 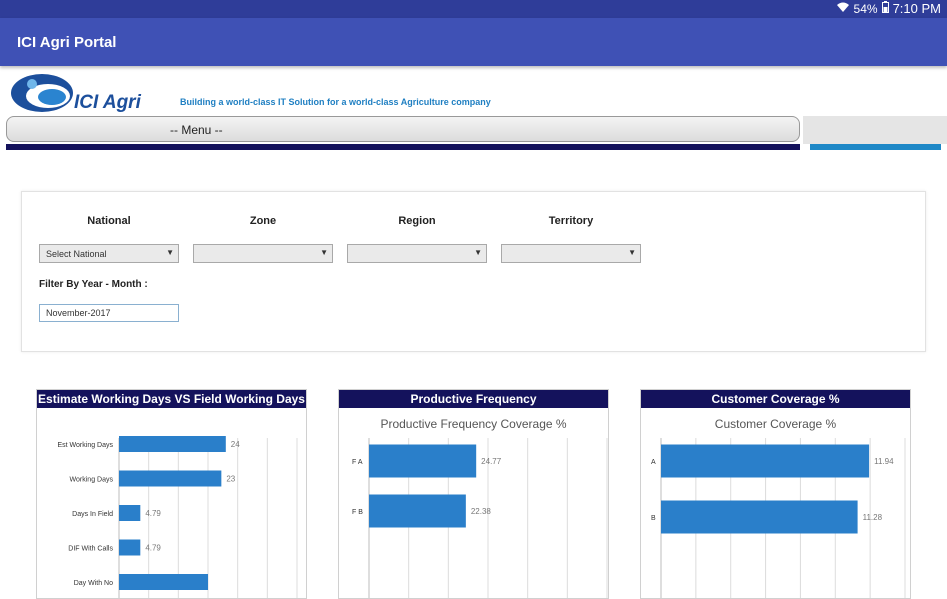 I want to click on menu-side-strip, so click(x=875, y=130).